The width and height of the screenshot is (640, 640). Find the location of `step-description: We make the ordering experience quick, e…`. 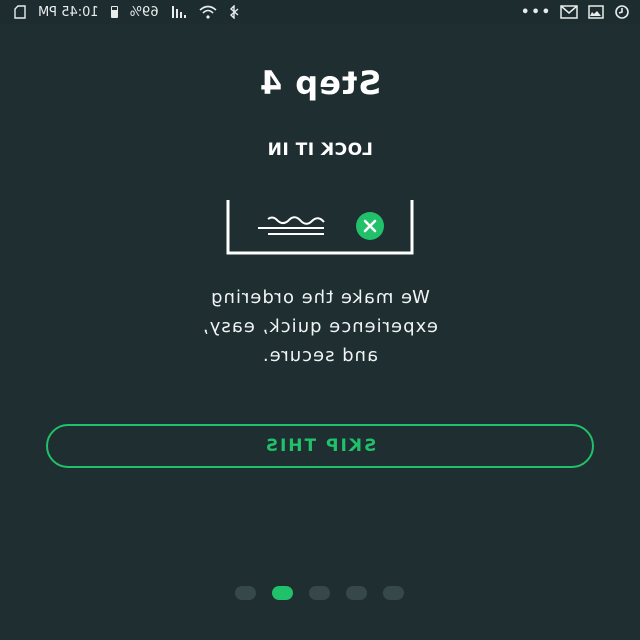

step-description: We make the ordering experience quick, e… is located at coordinates (320, 326).